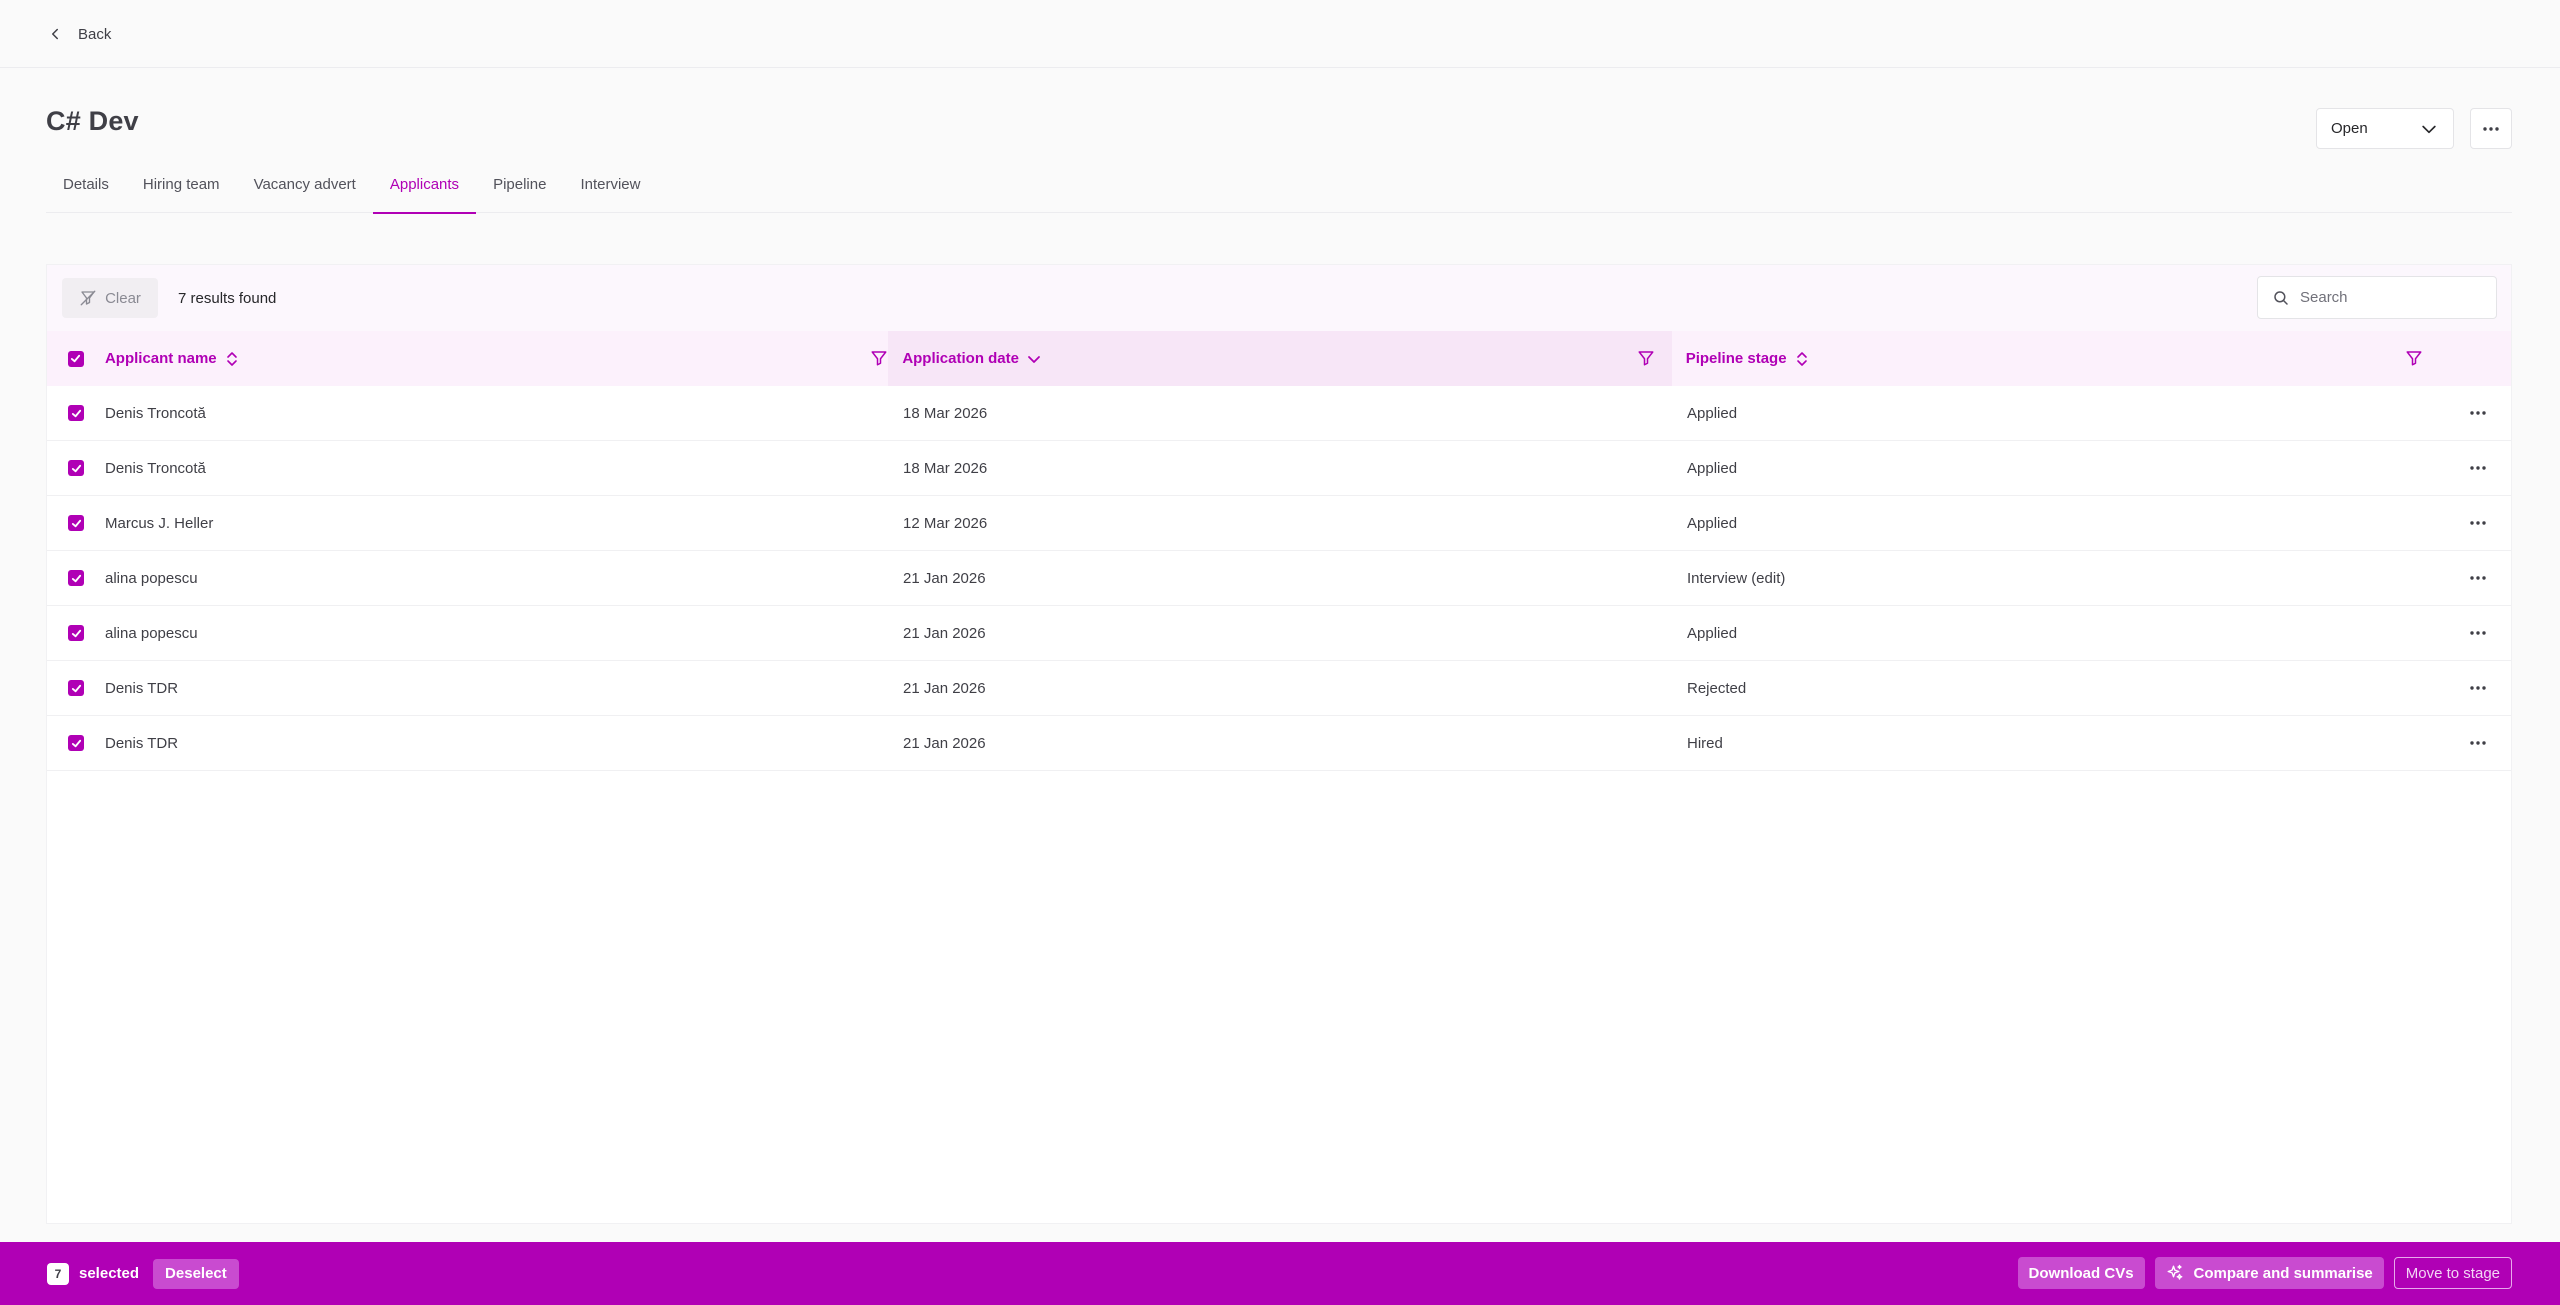 The image size is (2560, 1305). What do you see at coordinates (1279, 633) in the screenshot?
I see `table-row: alina popescu 21 Jan 2026 Applied` at bounding box center [1279, 633].